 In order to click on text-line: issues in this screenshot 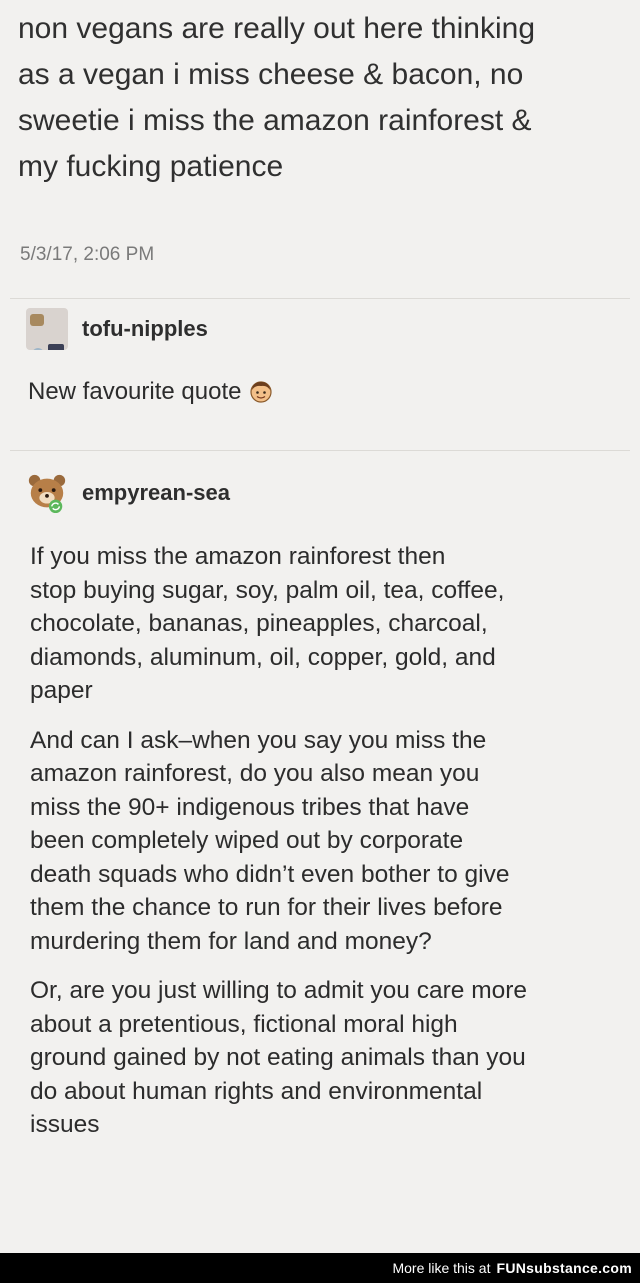, I will do `click(65, 1124)`.